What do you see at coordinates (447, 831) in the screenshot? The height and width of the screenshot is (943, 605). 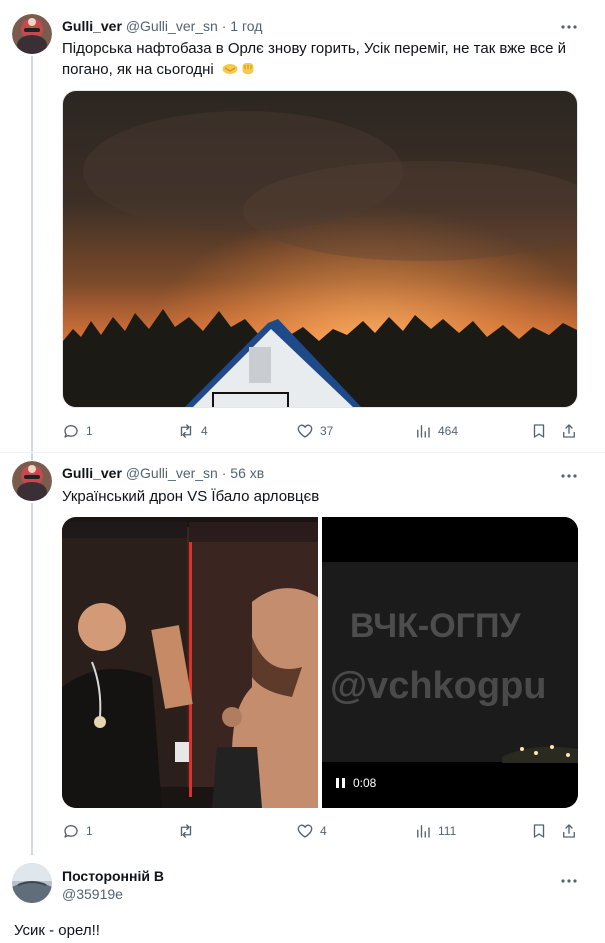 I see `views-count: 111` at bounding box center [447, 831].